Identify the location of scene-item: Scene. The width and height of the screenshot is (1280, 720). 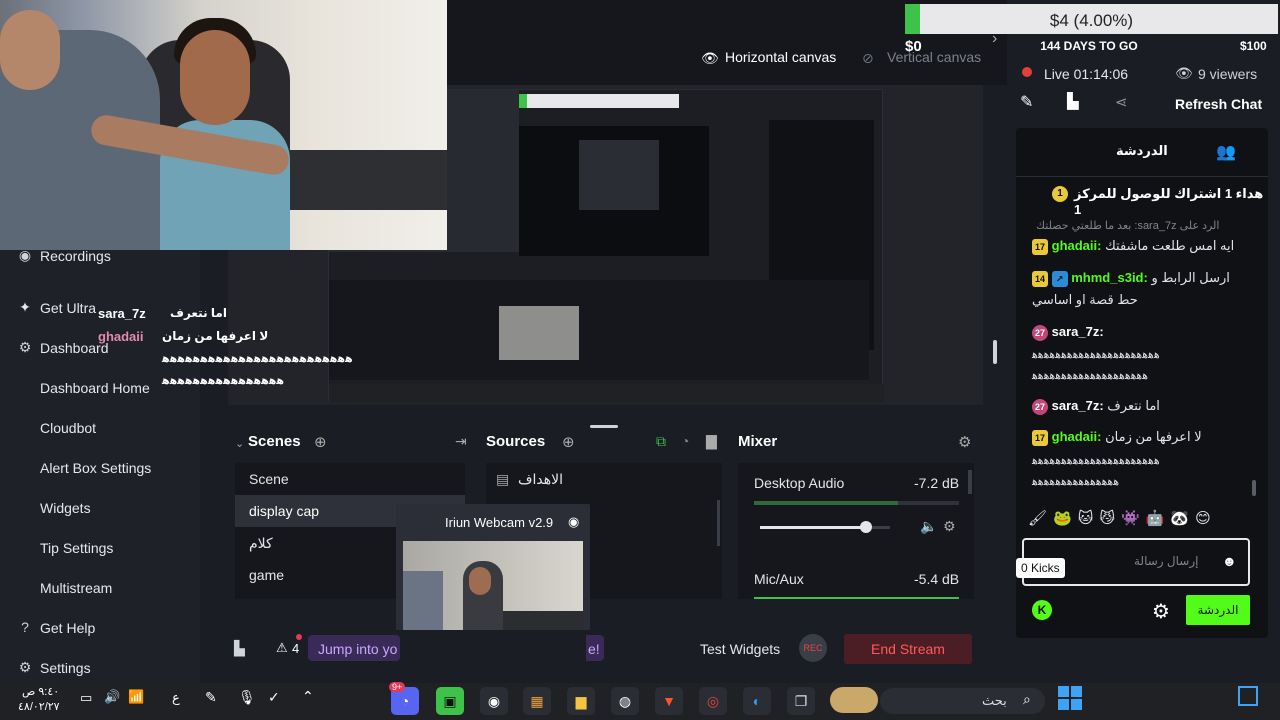
(350, 479).